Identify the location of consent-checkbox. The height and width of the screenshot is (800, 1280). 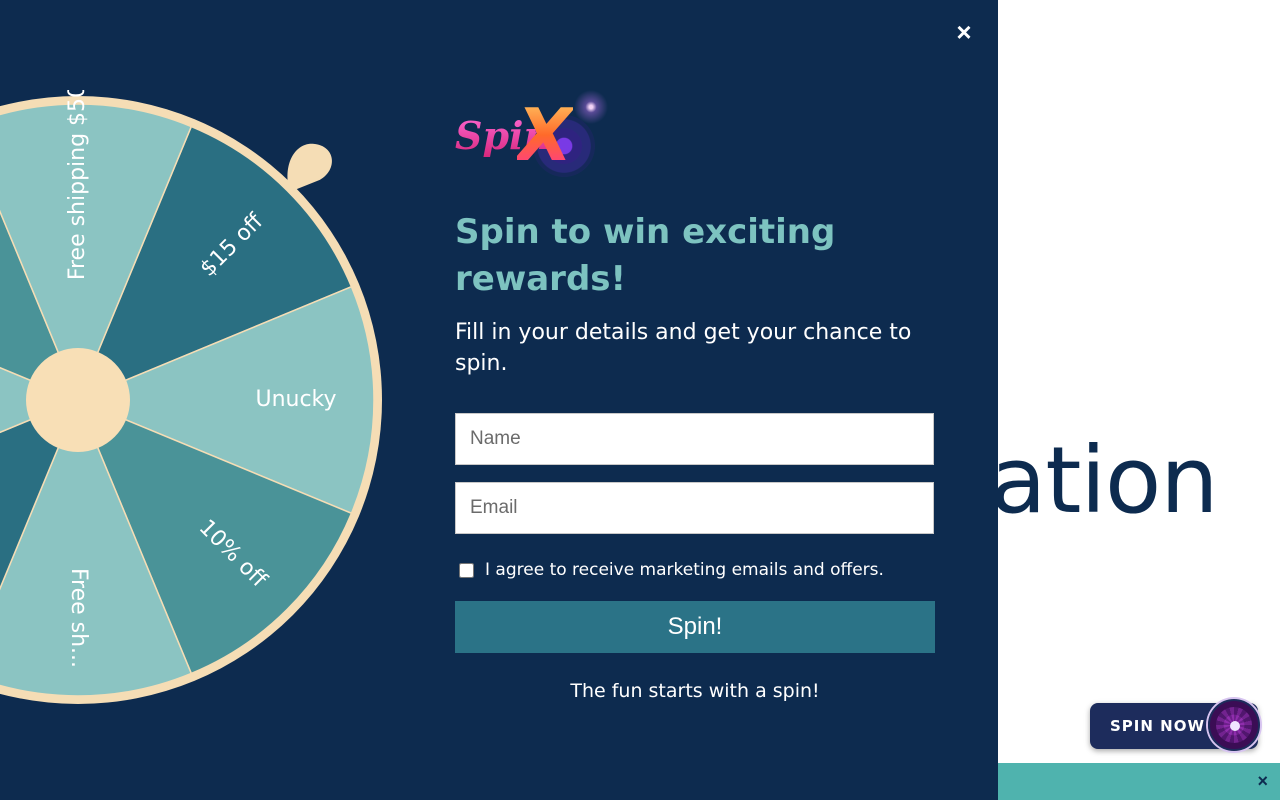
(466, 570).